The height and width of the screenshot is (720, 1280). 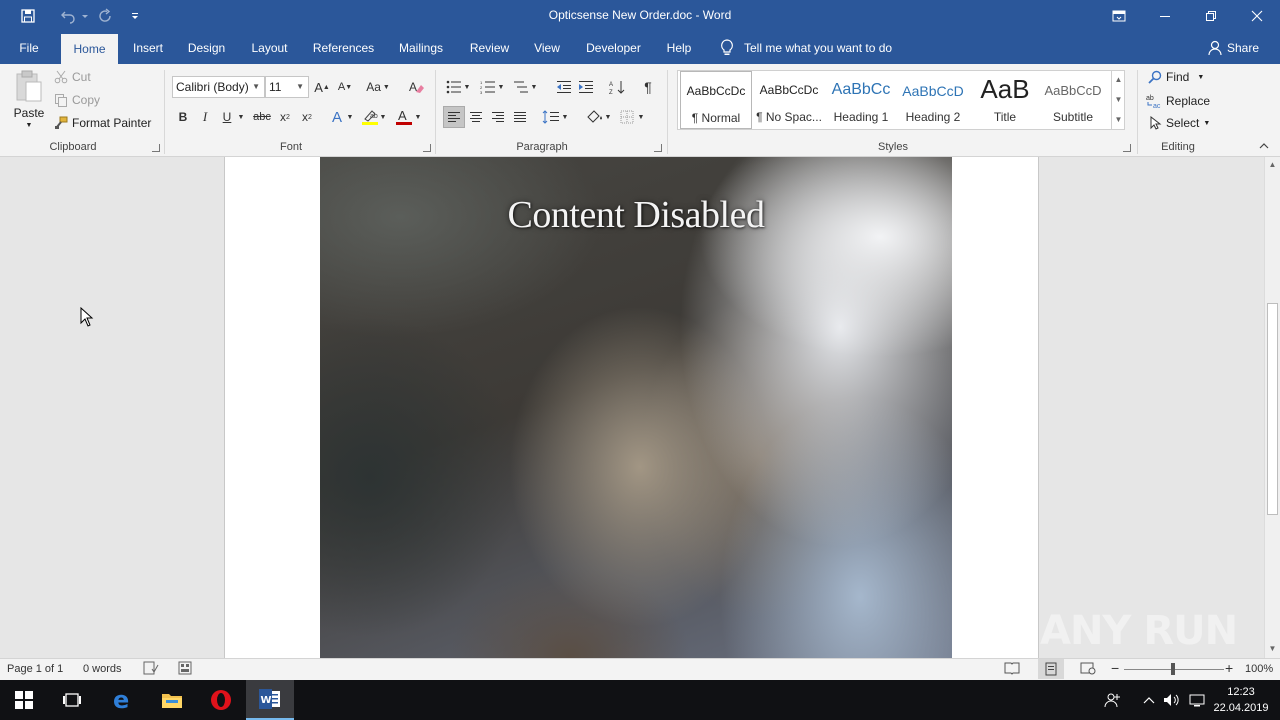 I want to click on justify-icon, so click(x=520, y=117).